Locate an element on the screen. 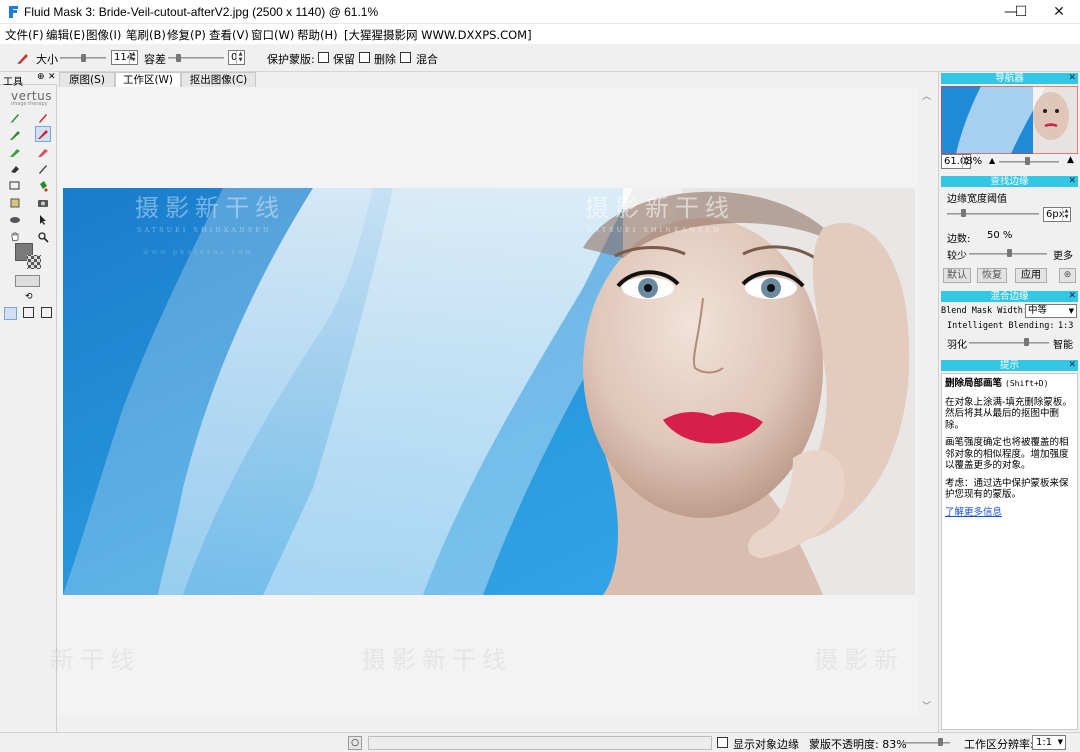 The height and width of the screenshot is (752, 1080). resolution-select: 1:1 ▼ is located at coordinates (1049, 742).